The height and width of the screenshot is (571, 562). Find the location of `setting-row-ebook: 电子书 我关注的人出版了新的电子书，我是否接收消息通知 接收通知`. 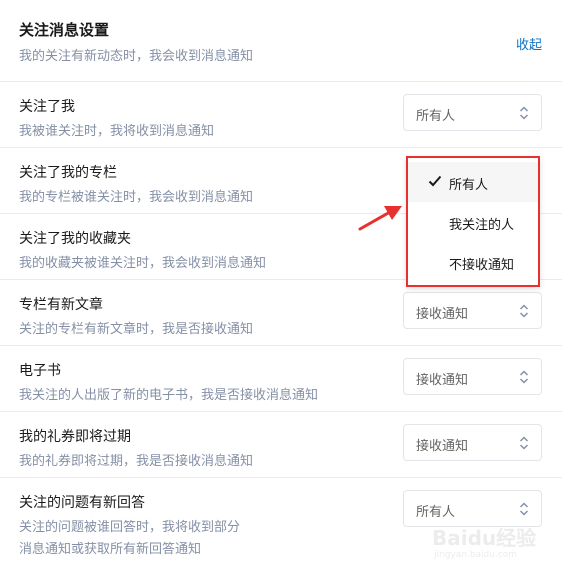

setting-row-ebook: 电子书 我关注的人出版了新的电子书，我是否接收消息通知 接收通知 is located at coordinates (281, 379).